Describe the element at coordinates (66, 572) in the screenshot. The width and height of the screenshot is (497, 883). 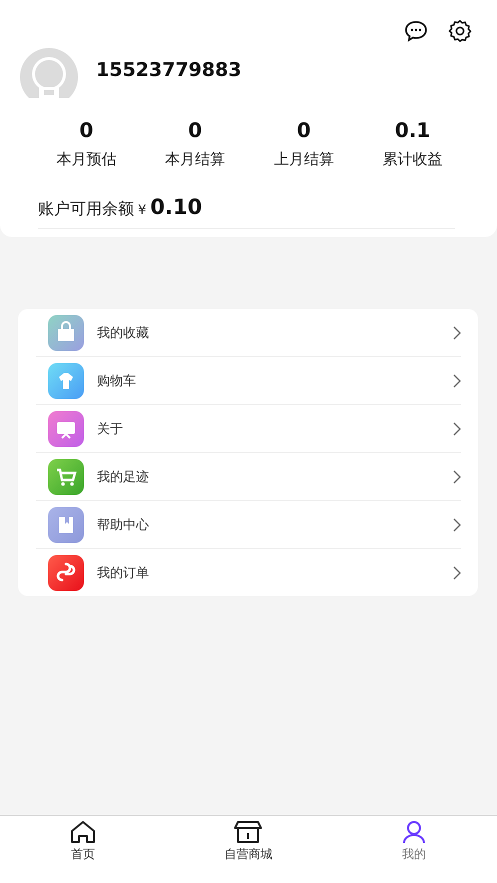
I see `link-icon` at that location.